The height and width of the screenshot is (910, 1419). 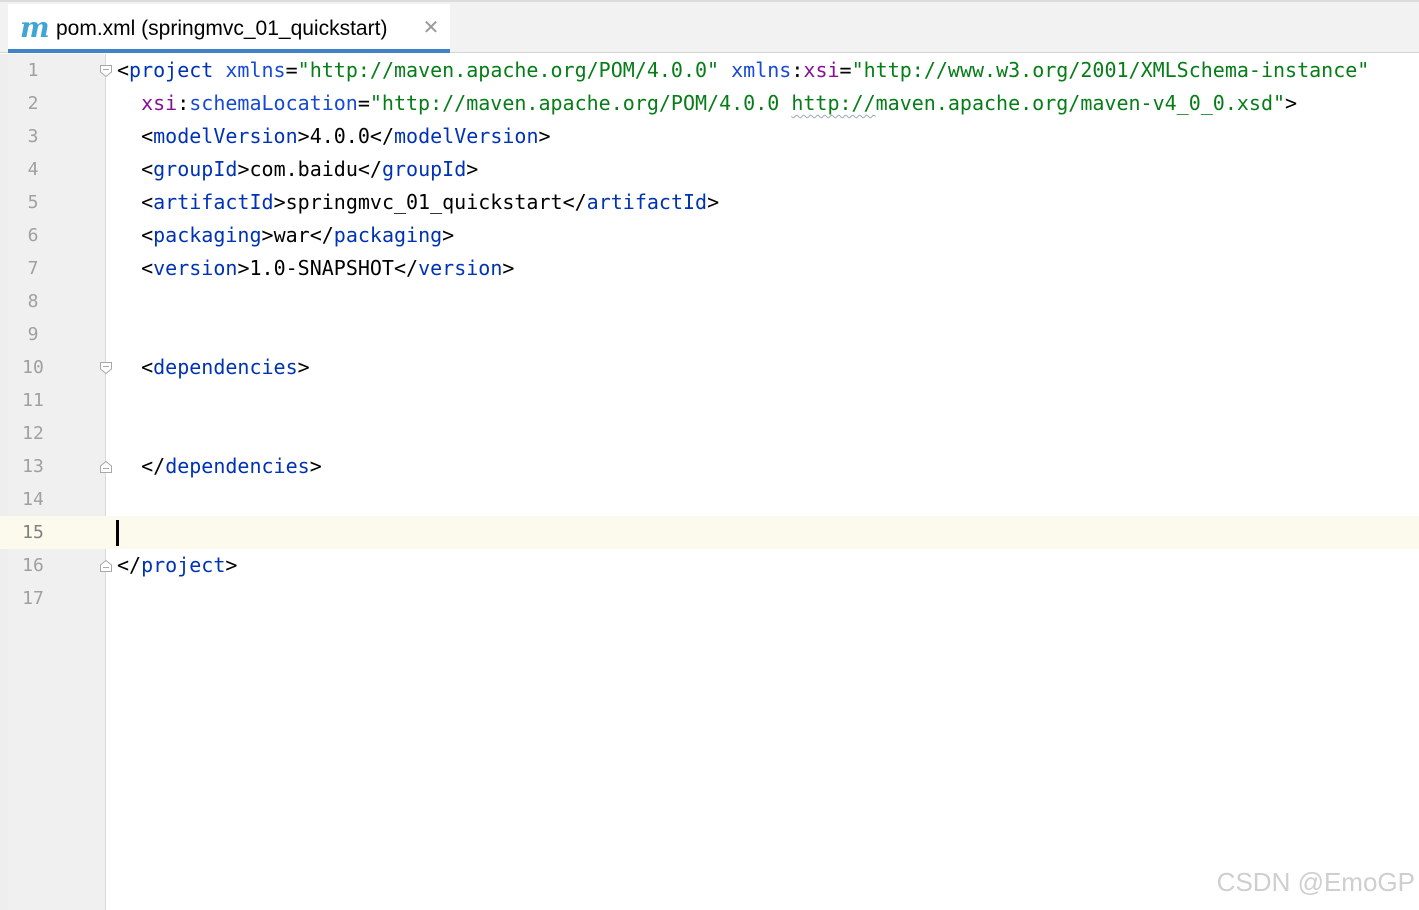 What do you see at coordinates (33, 301) in the screenshot?
I see `line-number: 8` at bounding box center [33, 301].